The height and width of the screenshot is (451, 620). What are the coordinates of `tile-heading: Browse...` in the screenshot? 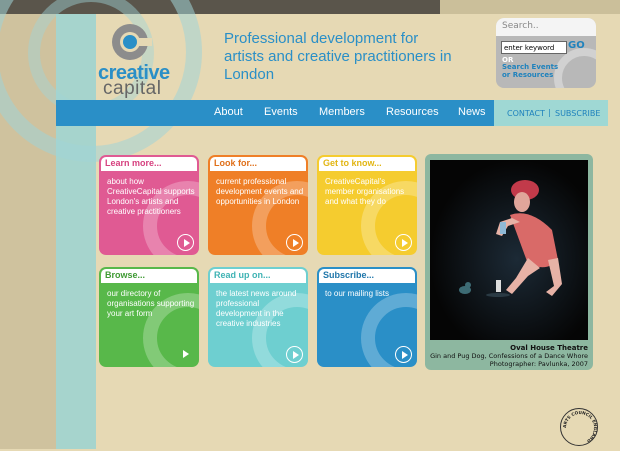 It's located at (125, 275).